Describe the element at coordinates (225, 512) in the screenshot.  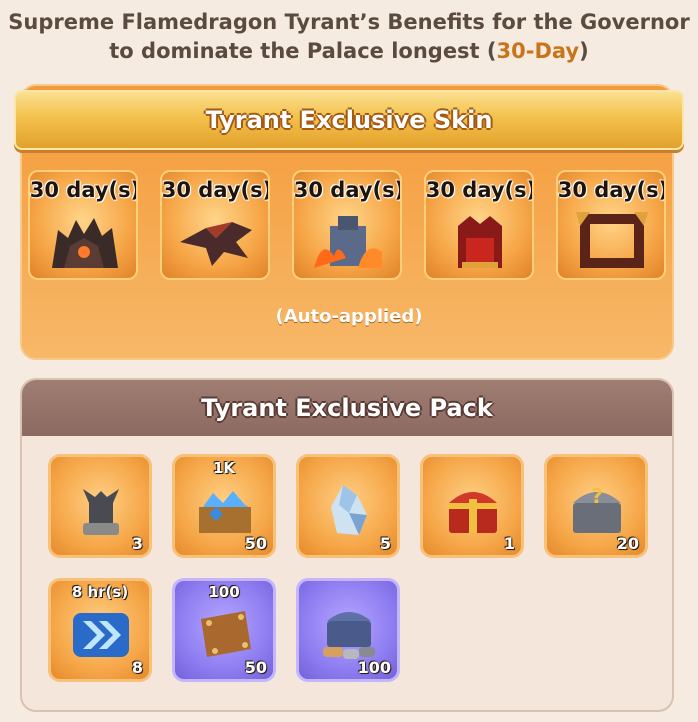
I see `gem-crate-icon` at that location.